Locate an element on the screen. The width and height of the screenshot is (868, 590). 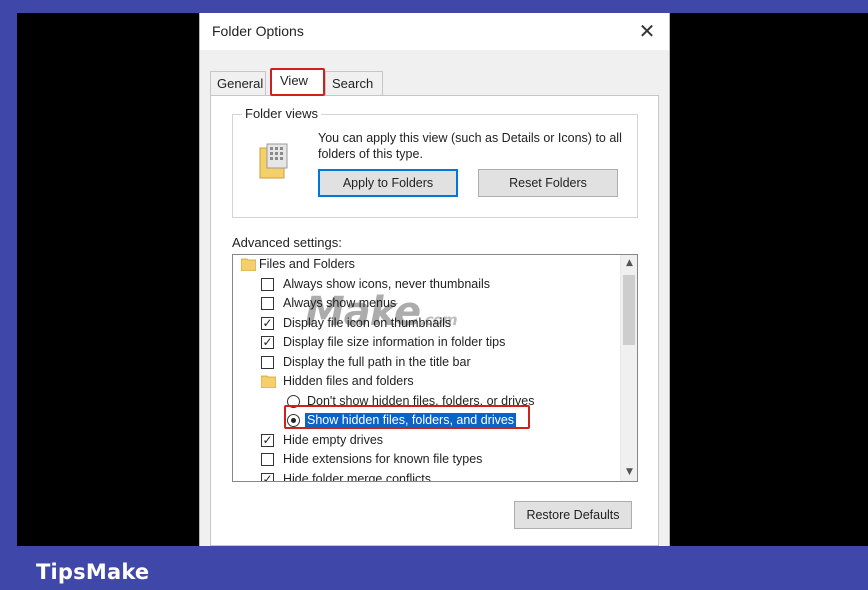
option-label: Always show icons, never thumbnails is located at coordinates (387, 283).